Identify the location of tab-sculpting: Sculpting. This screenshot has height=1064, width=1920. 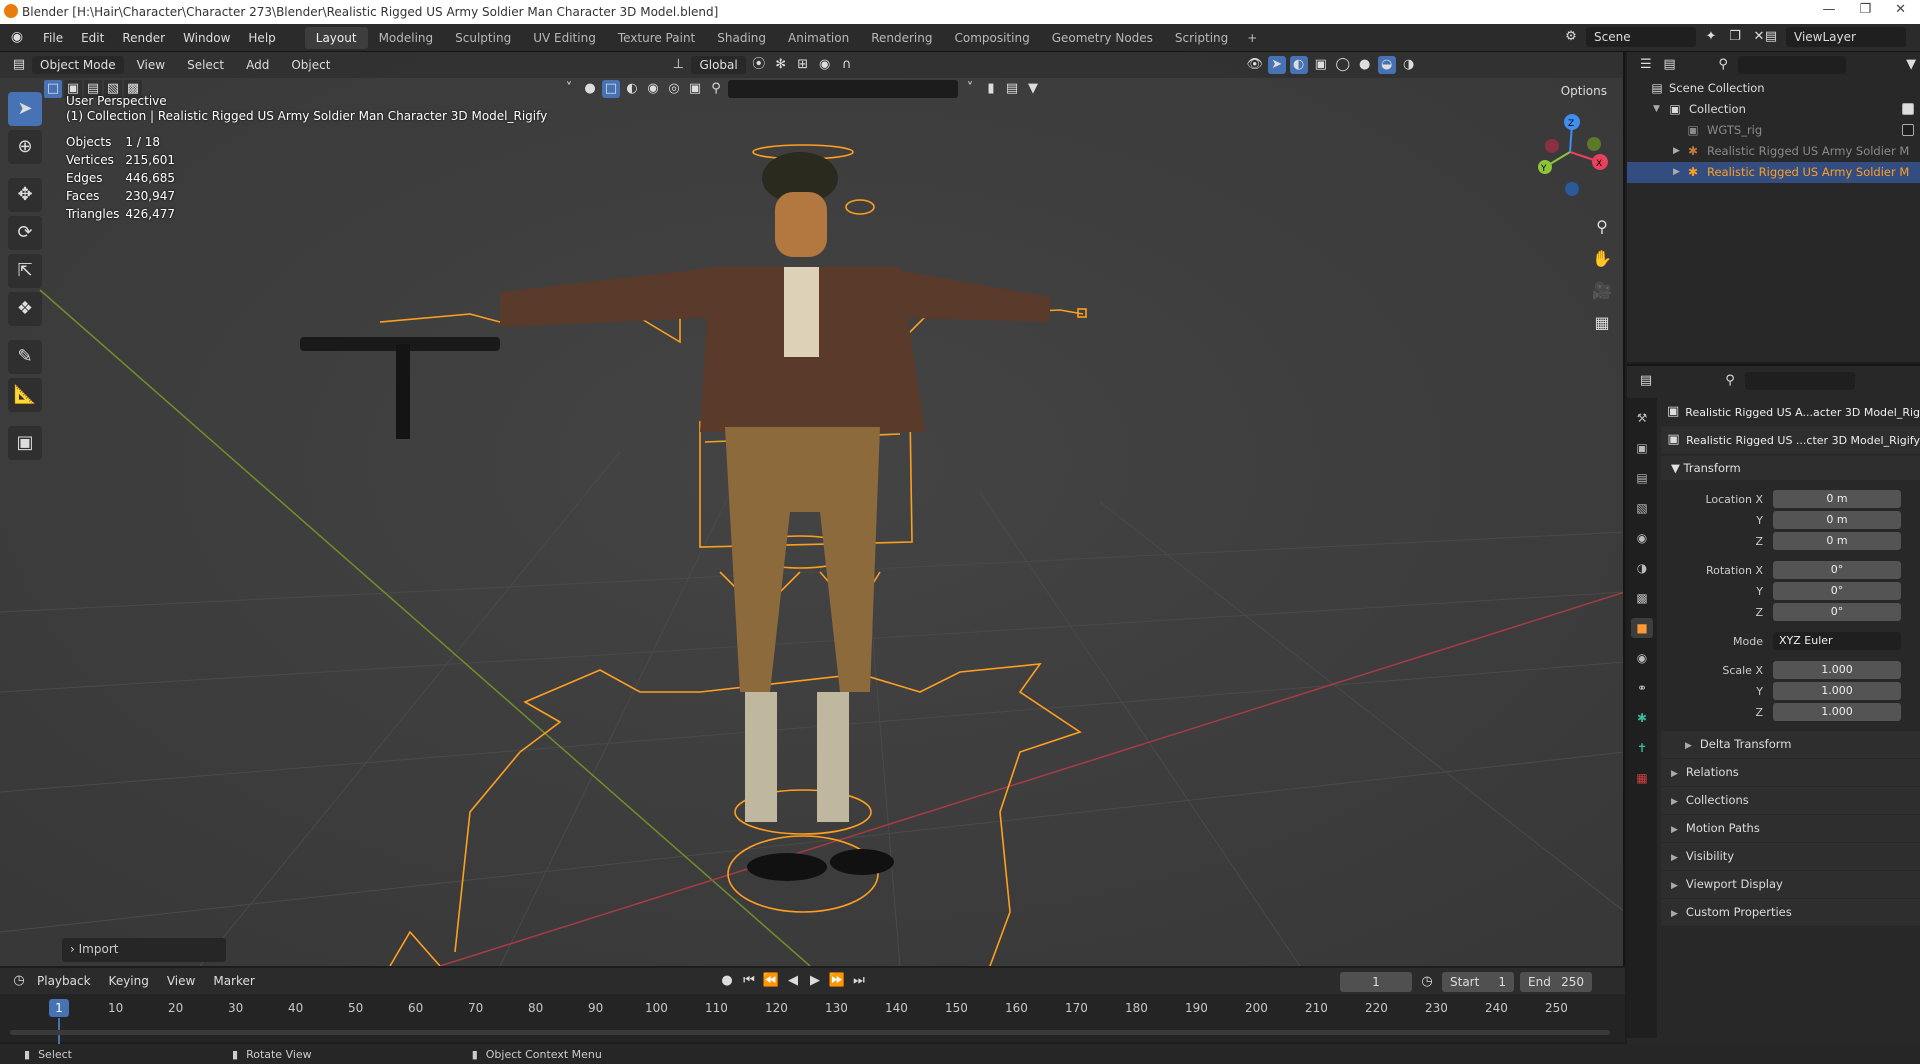
(483, 38).